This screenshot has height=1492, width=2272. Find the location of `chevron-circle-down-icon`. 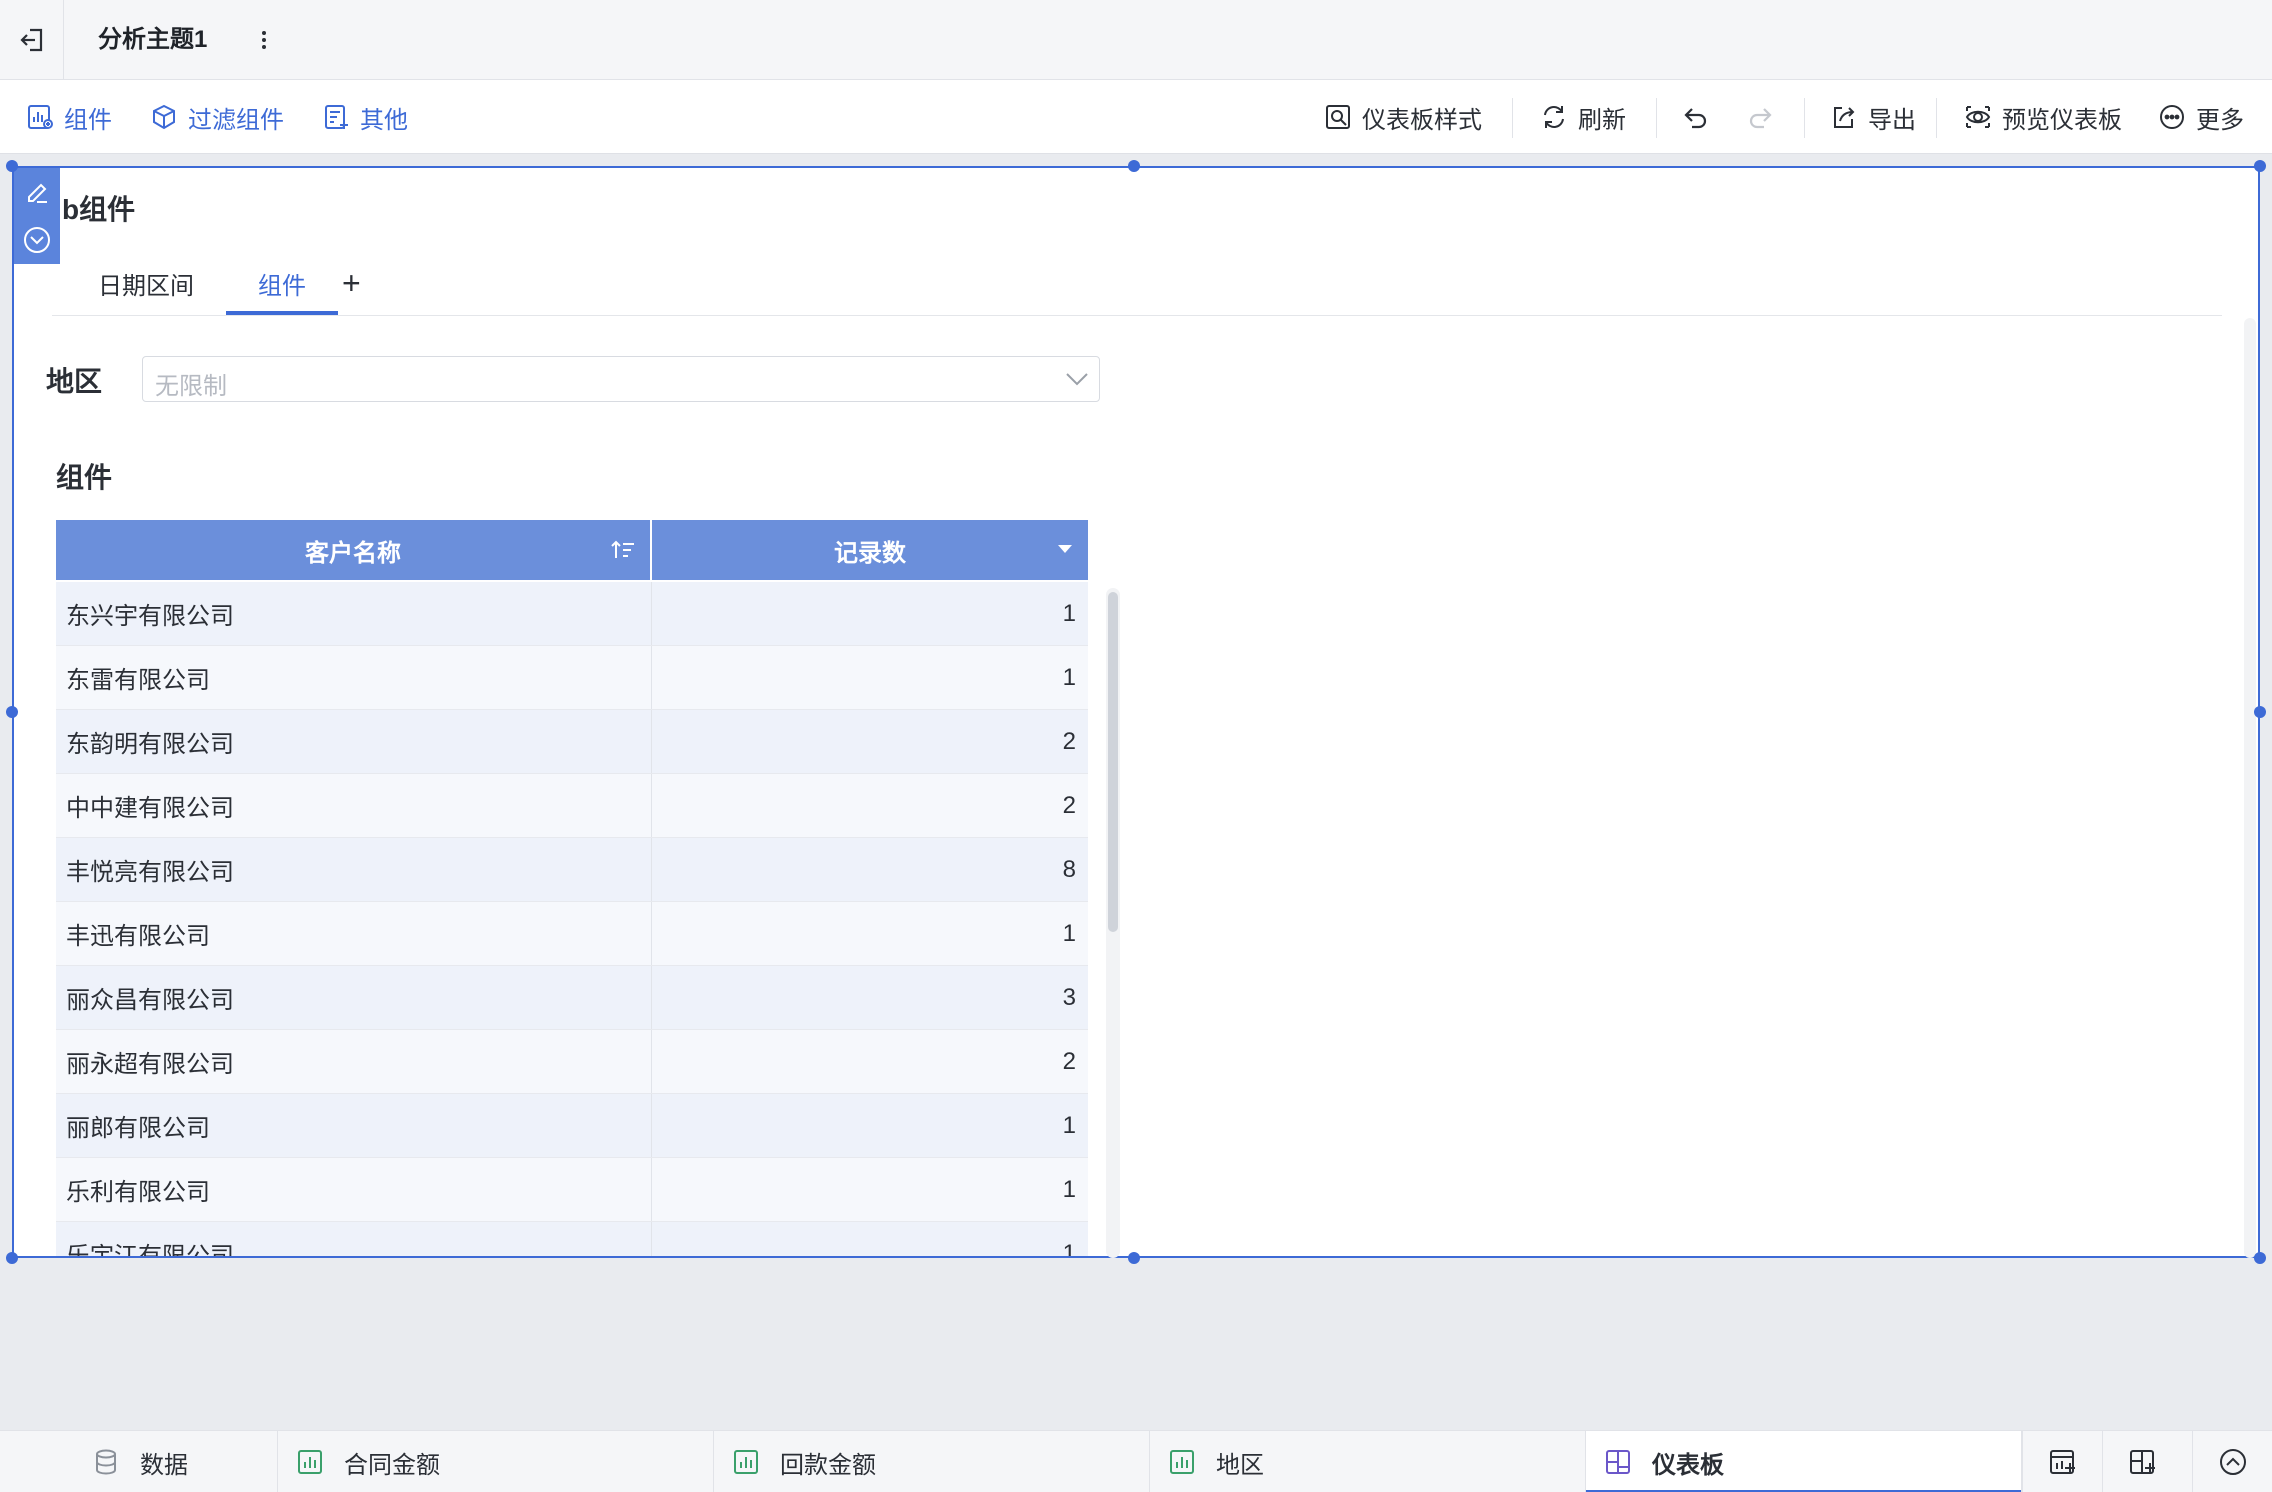

chevron-circle-down-icon is located at coordinates (37, 240).